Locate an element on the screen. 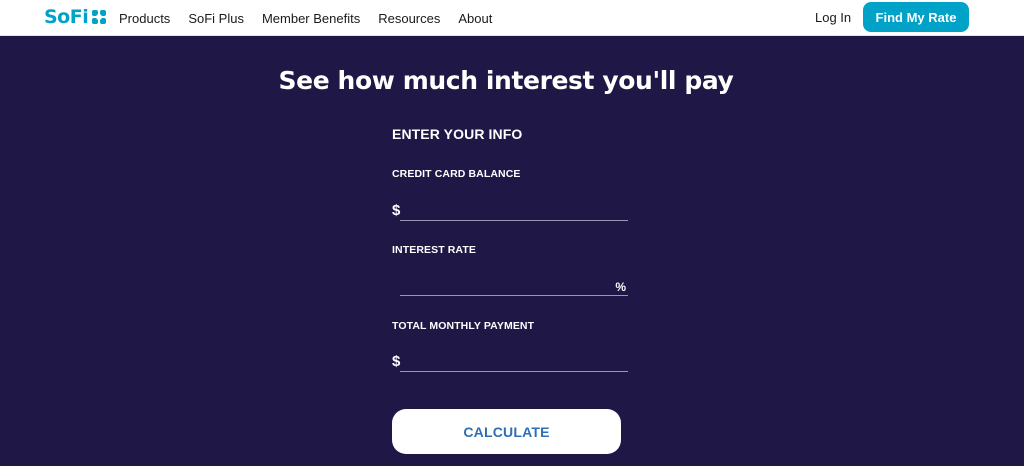 This screenshot has height=466, width=1024. nav-link-sofi-plus: SoFi Plus is located at coordinates (216, 18).